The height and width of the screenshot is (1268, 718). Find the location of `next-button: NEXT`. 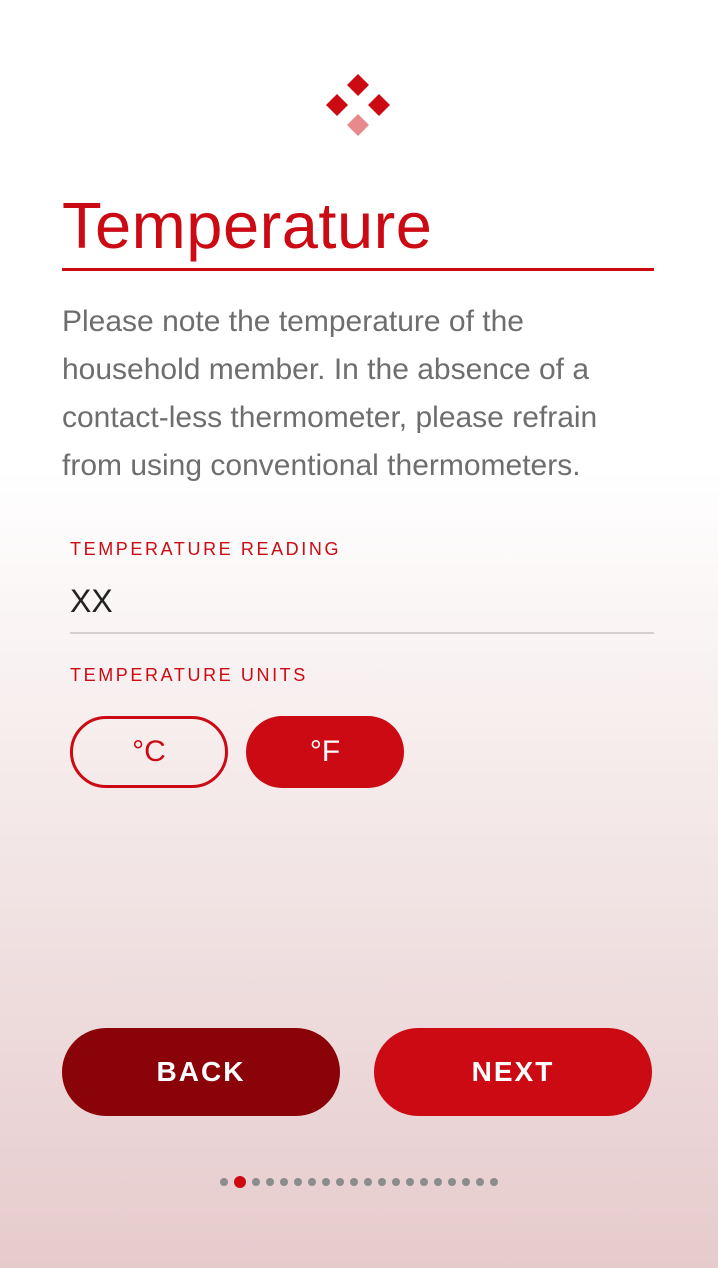

next-button: NEXT is located at coordinates (513, 1072).